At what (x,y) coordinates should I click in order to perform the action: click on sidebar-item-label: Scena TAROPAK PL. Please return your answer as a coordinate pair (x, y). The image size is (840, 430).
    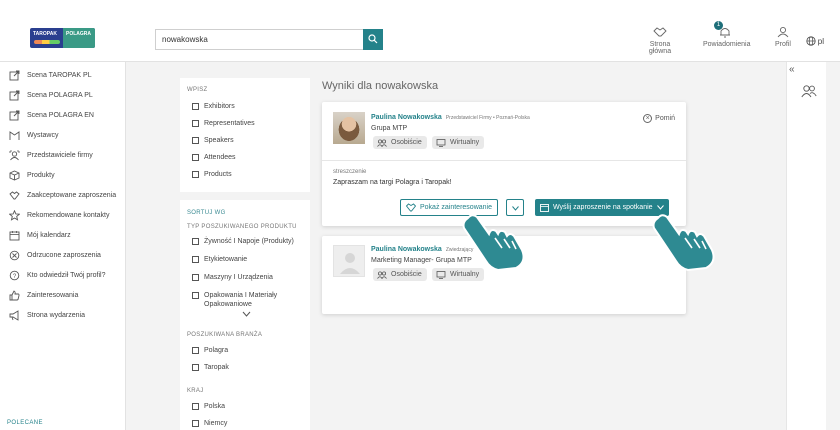
    Looking at the image, I should click on (59, 75).